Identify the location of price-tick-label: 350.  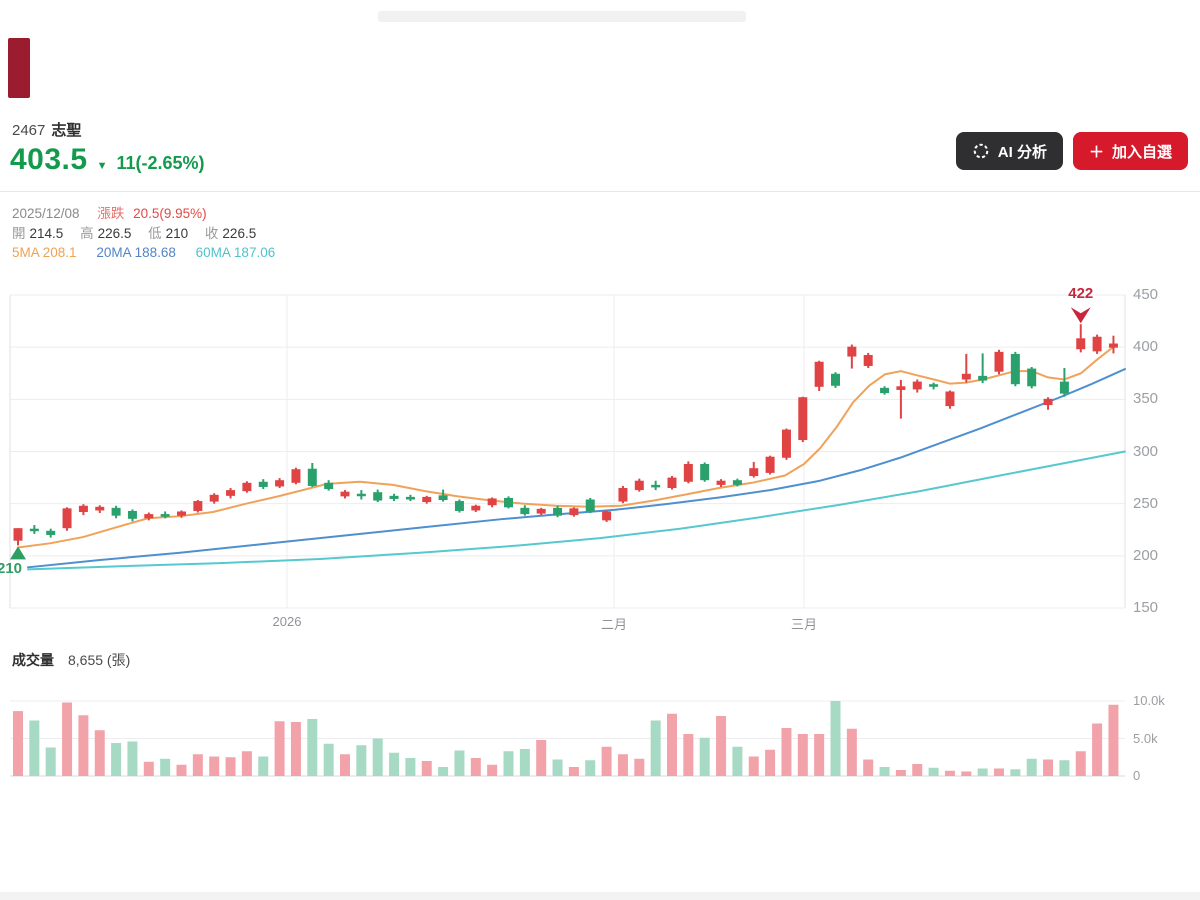
(1146, 399).